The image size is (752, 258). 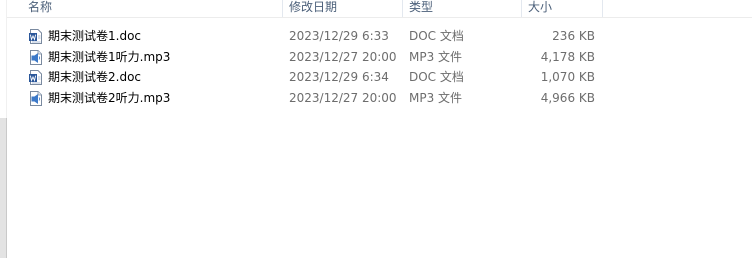 What do you see at coordinates (339, 77) in the screenshot?
I see `file-modified-date: 2023/12/29 6:34` at bounding box center [339, 77].